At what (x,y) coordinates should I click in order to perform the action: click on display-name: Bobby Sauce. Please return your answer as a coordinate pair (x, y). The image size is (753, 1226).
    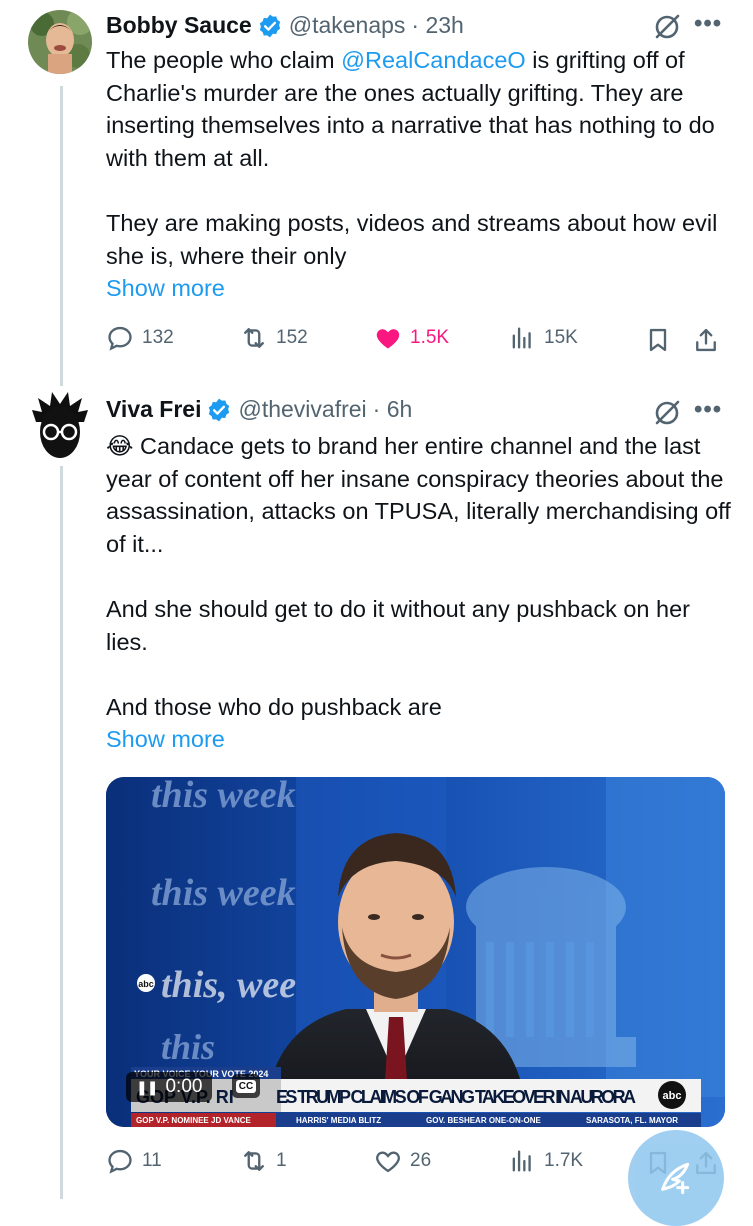
    Looking at the image, I should click on (179, 25).